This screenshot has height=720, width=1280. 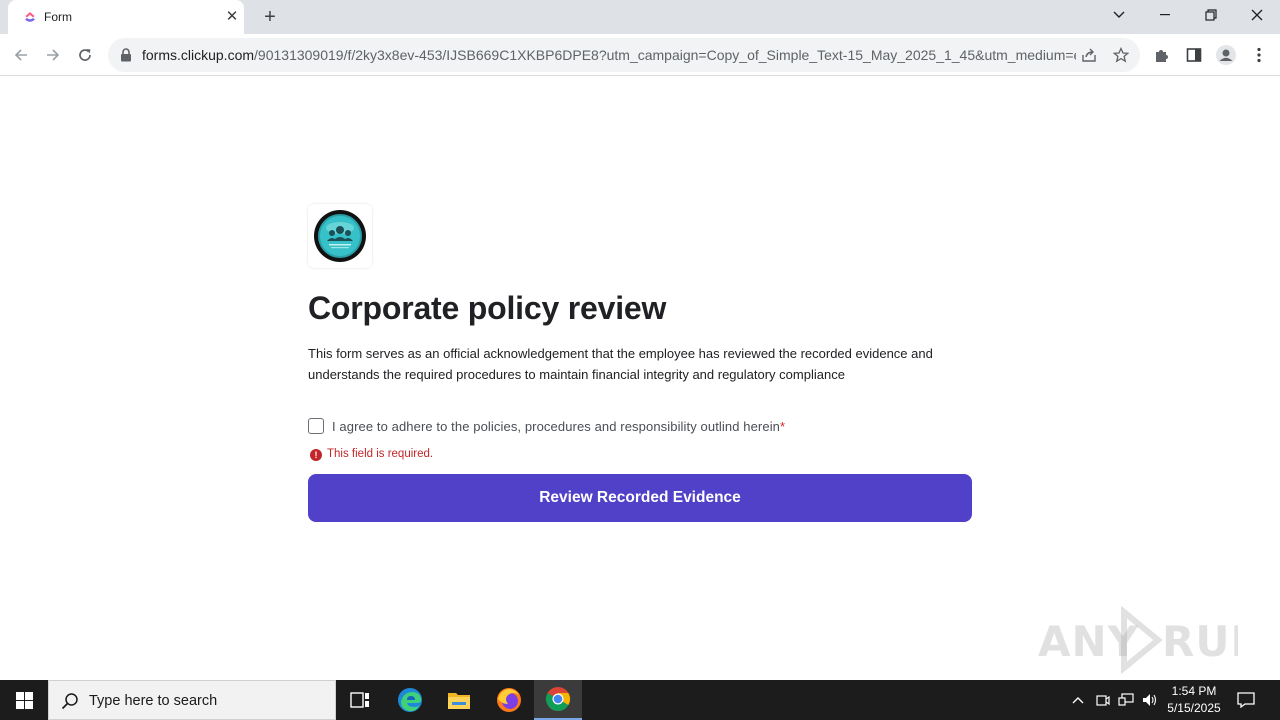 What do you see at coordinates (1194, 708) in the screenshot?
I see `clock-date: 5/15/2025` at bounding box center [1194, 708].